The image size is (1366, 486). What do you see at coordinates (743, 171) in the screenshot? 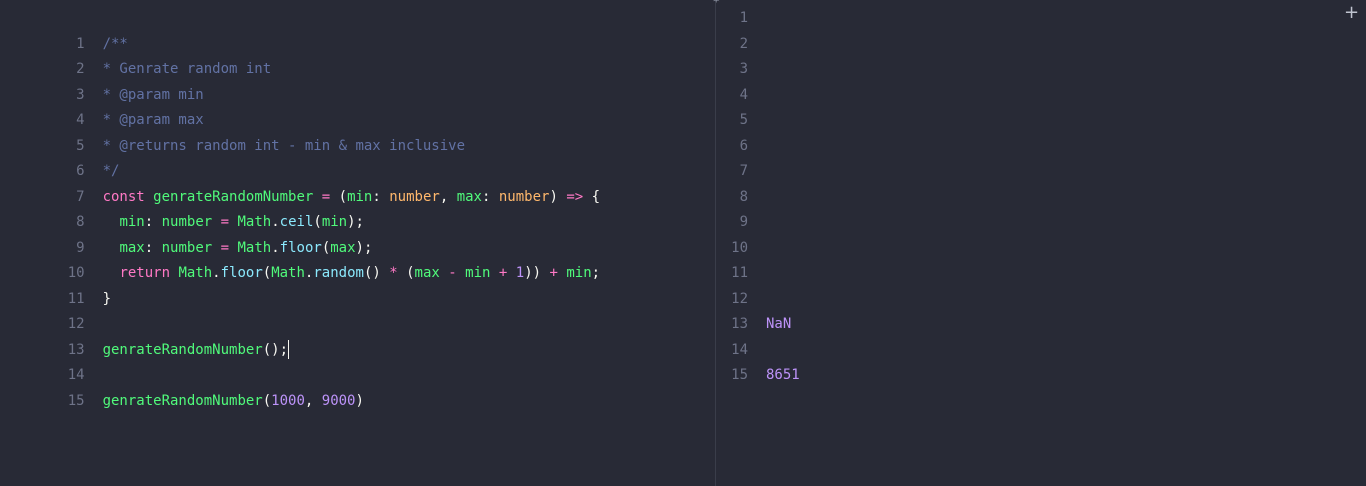
I see `line-number: 7` at bounding box center [743, 171].